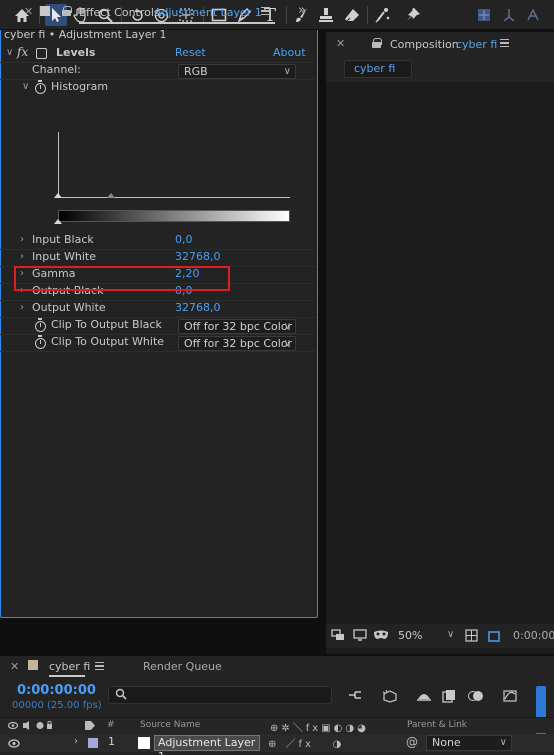 Image resolution: width=554 pixels, height=755 pixels. Describe the element at coordinates (29, 727) in the screenshot. I see `visibility-column-icon` at that location.